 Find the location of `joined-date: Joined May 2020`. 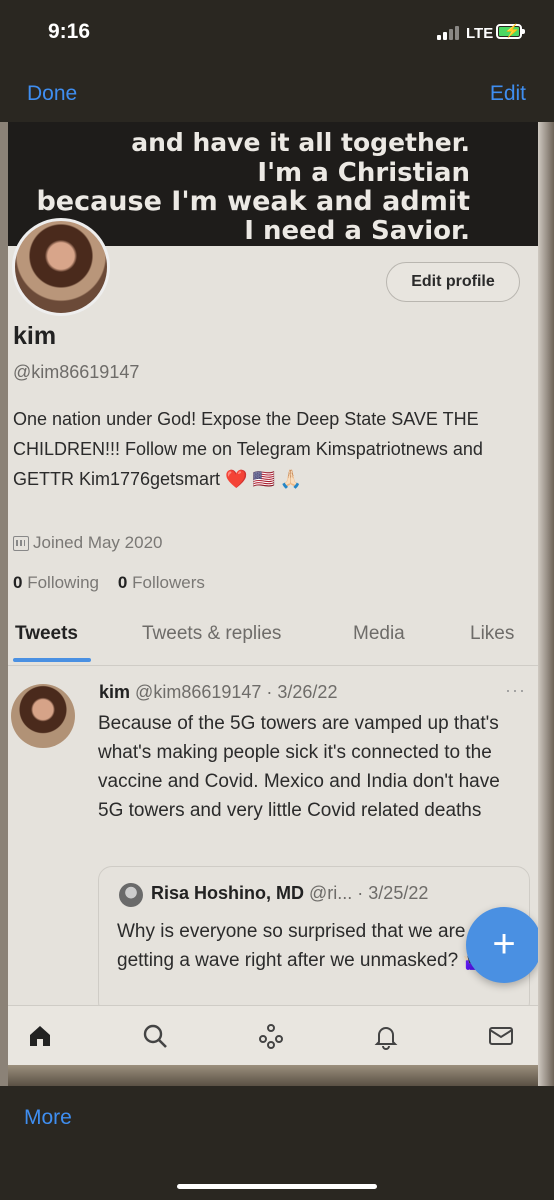

joined-date: Joined May 2020 is located at coordinates (87, 543).